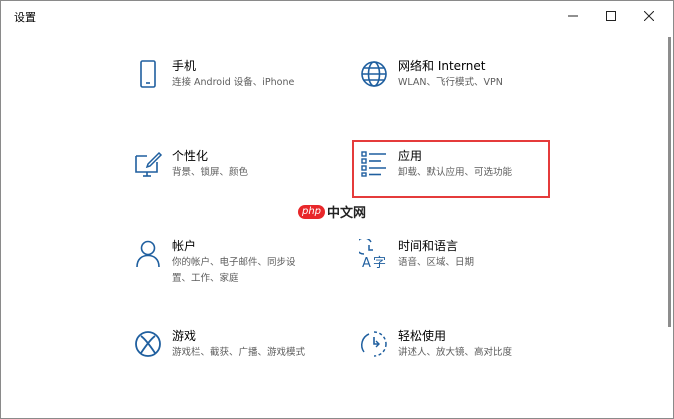  What do you see at coordinates (669, 182) in the screenshot?
I see `scrollbar` at bounding box center [669, 182].